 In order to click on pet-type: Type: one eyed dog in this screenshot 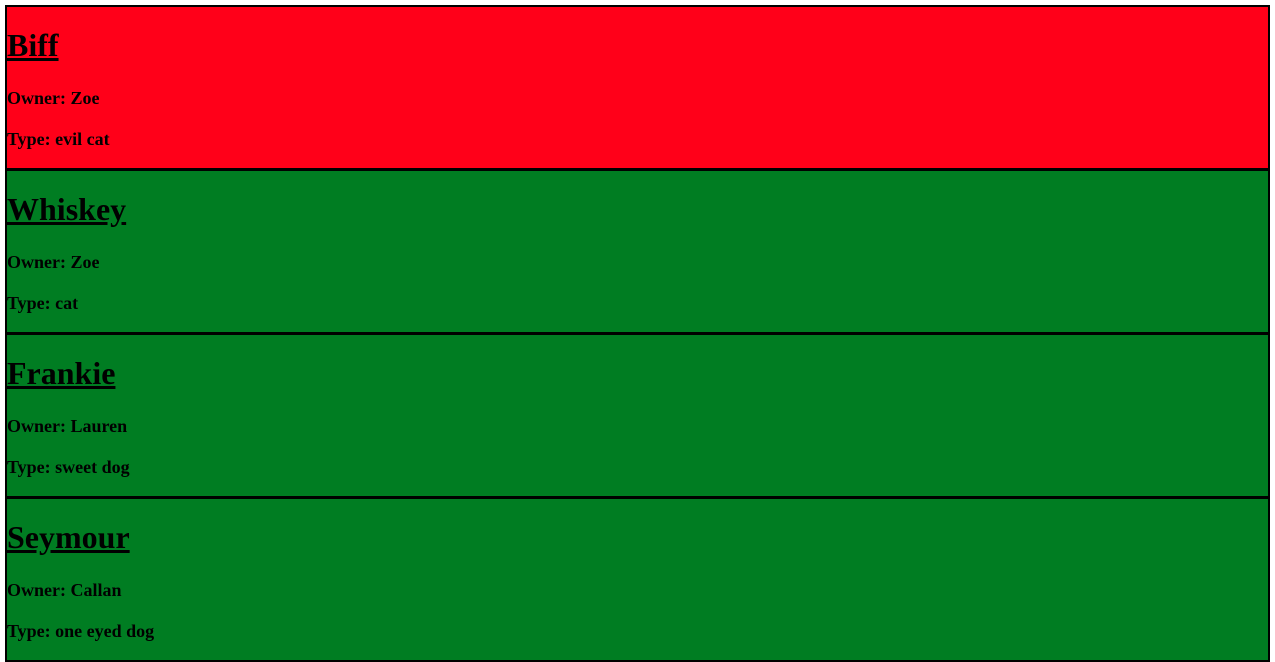, I will do `click(81, 631)`.